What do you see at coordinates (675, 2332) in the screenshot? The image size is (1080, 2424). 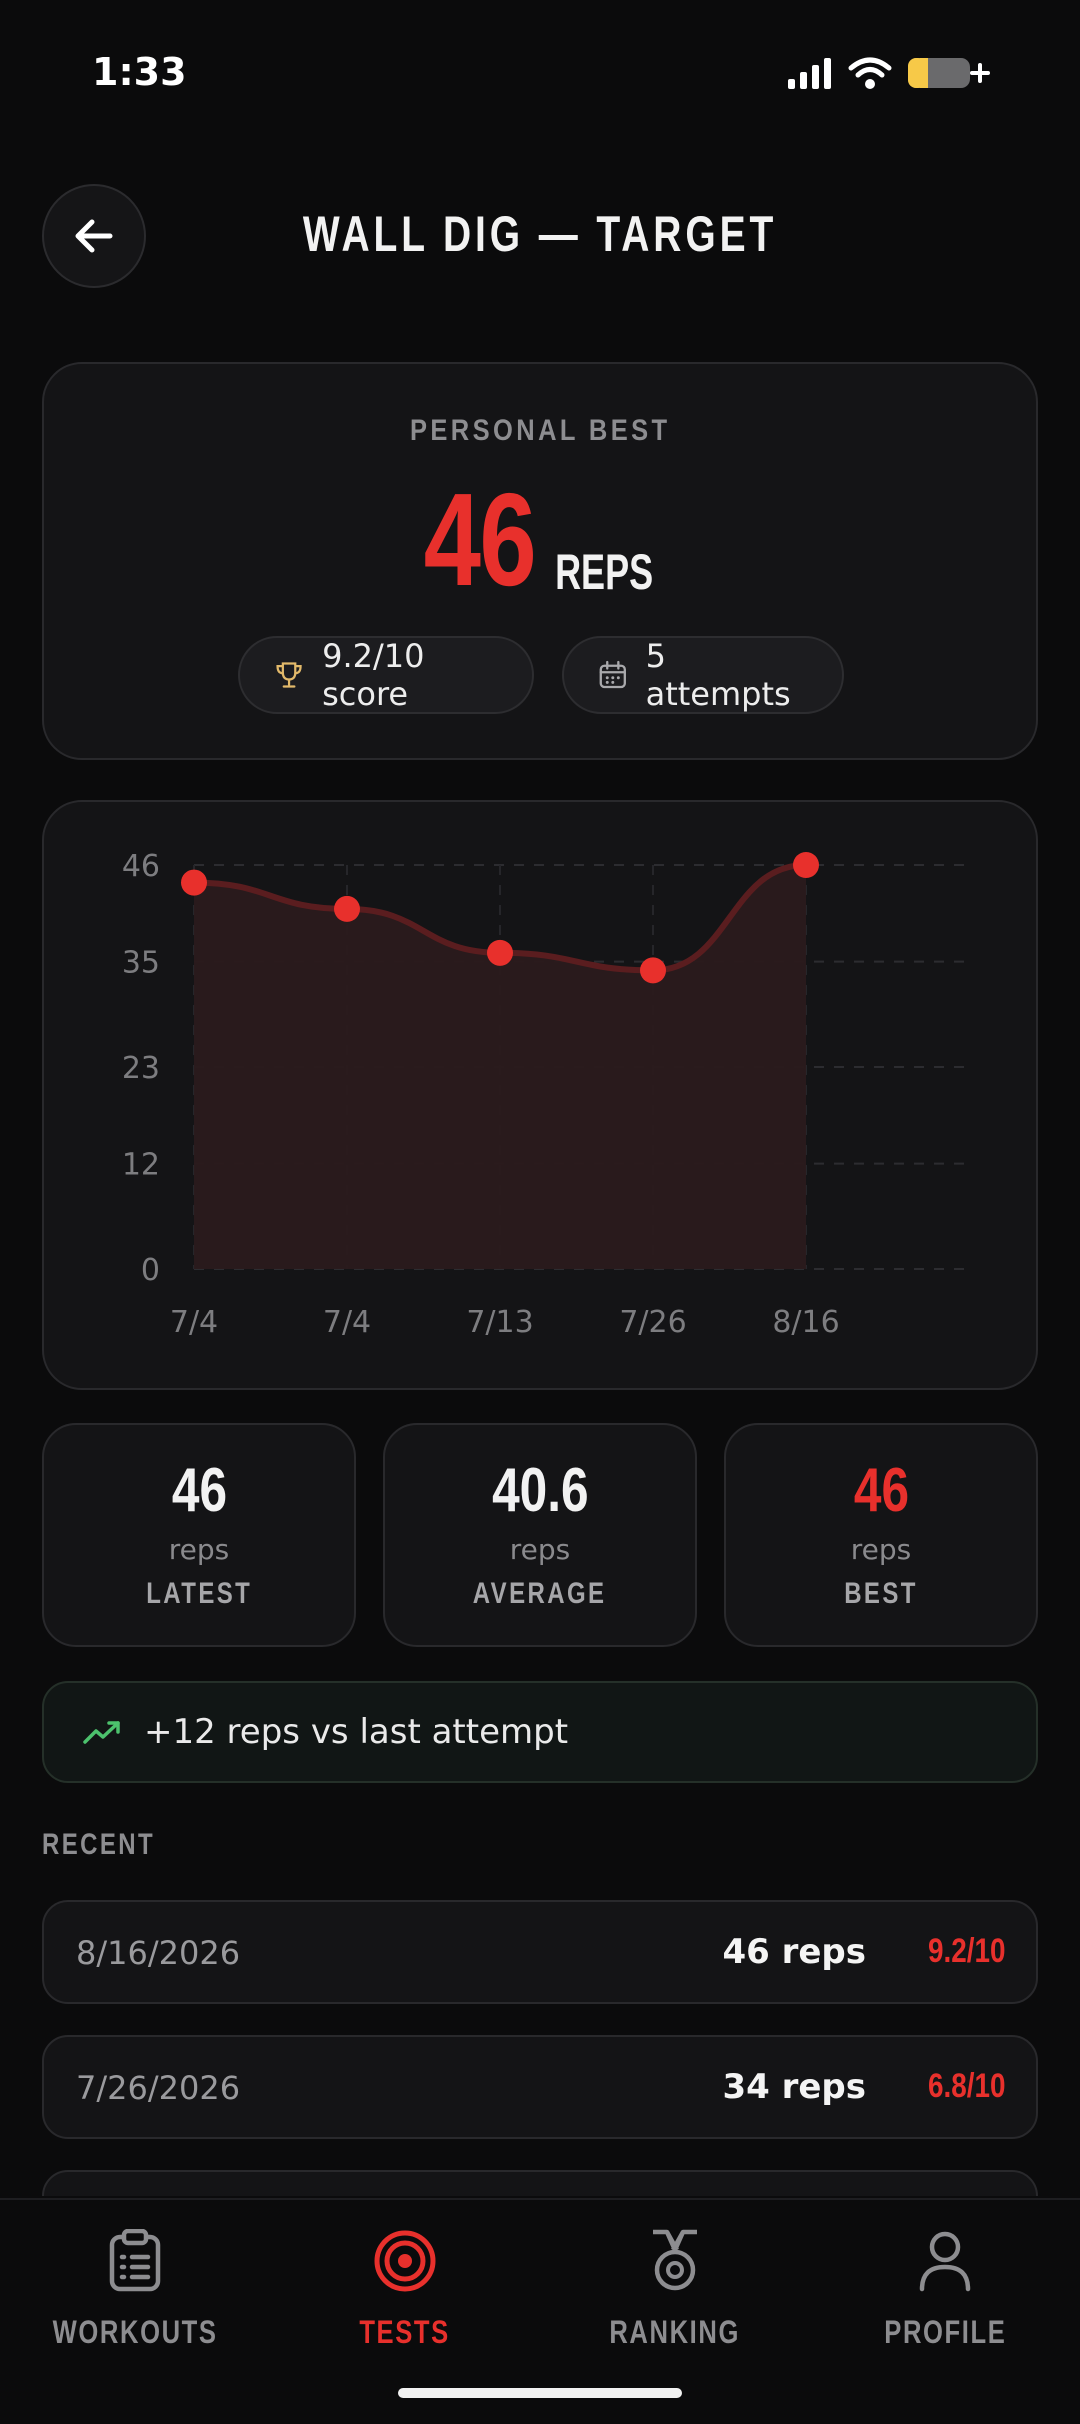 I see `nav-ranking-label: RANKING` at bounding box center [675, 2332].